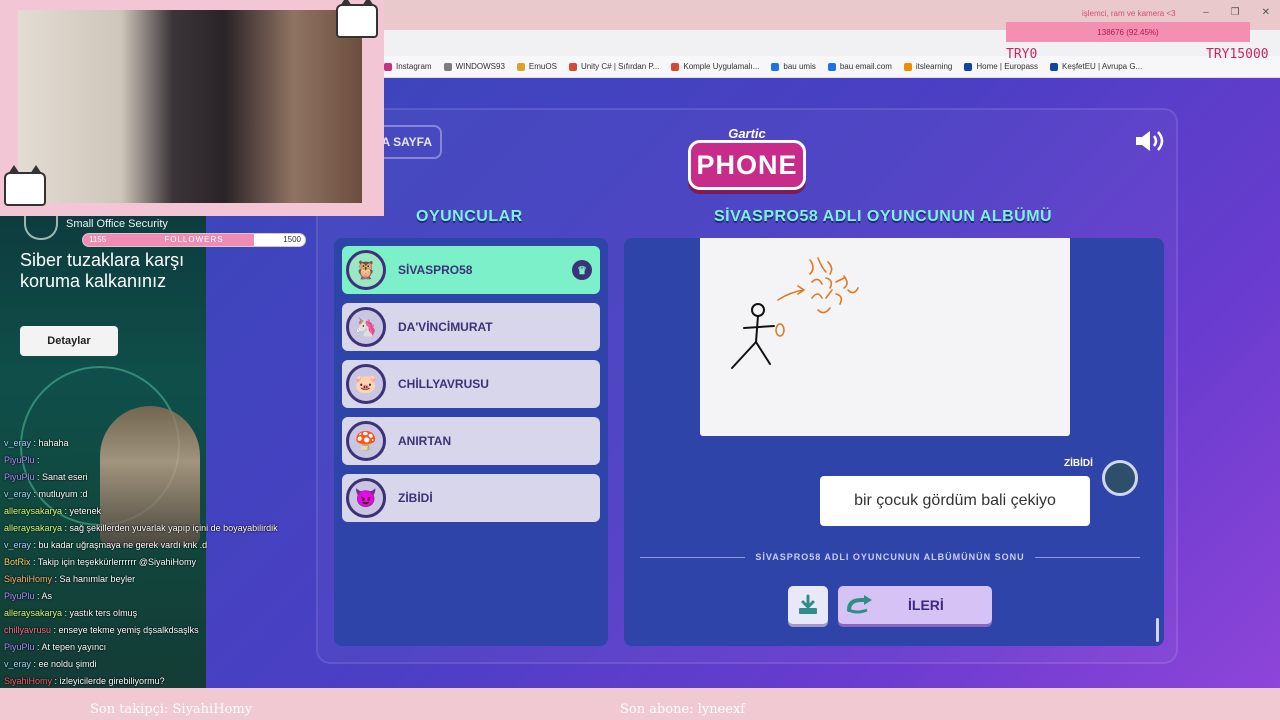 This screenshot has height=720, width=1280. I want to click on bookmark-item: Instagram, so click(408, 66).